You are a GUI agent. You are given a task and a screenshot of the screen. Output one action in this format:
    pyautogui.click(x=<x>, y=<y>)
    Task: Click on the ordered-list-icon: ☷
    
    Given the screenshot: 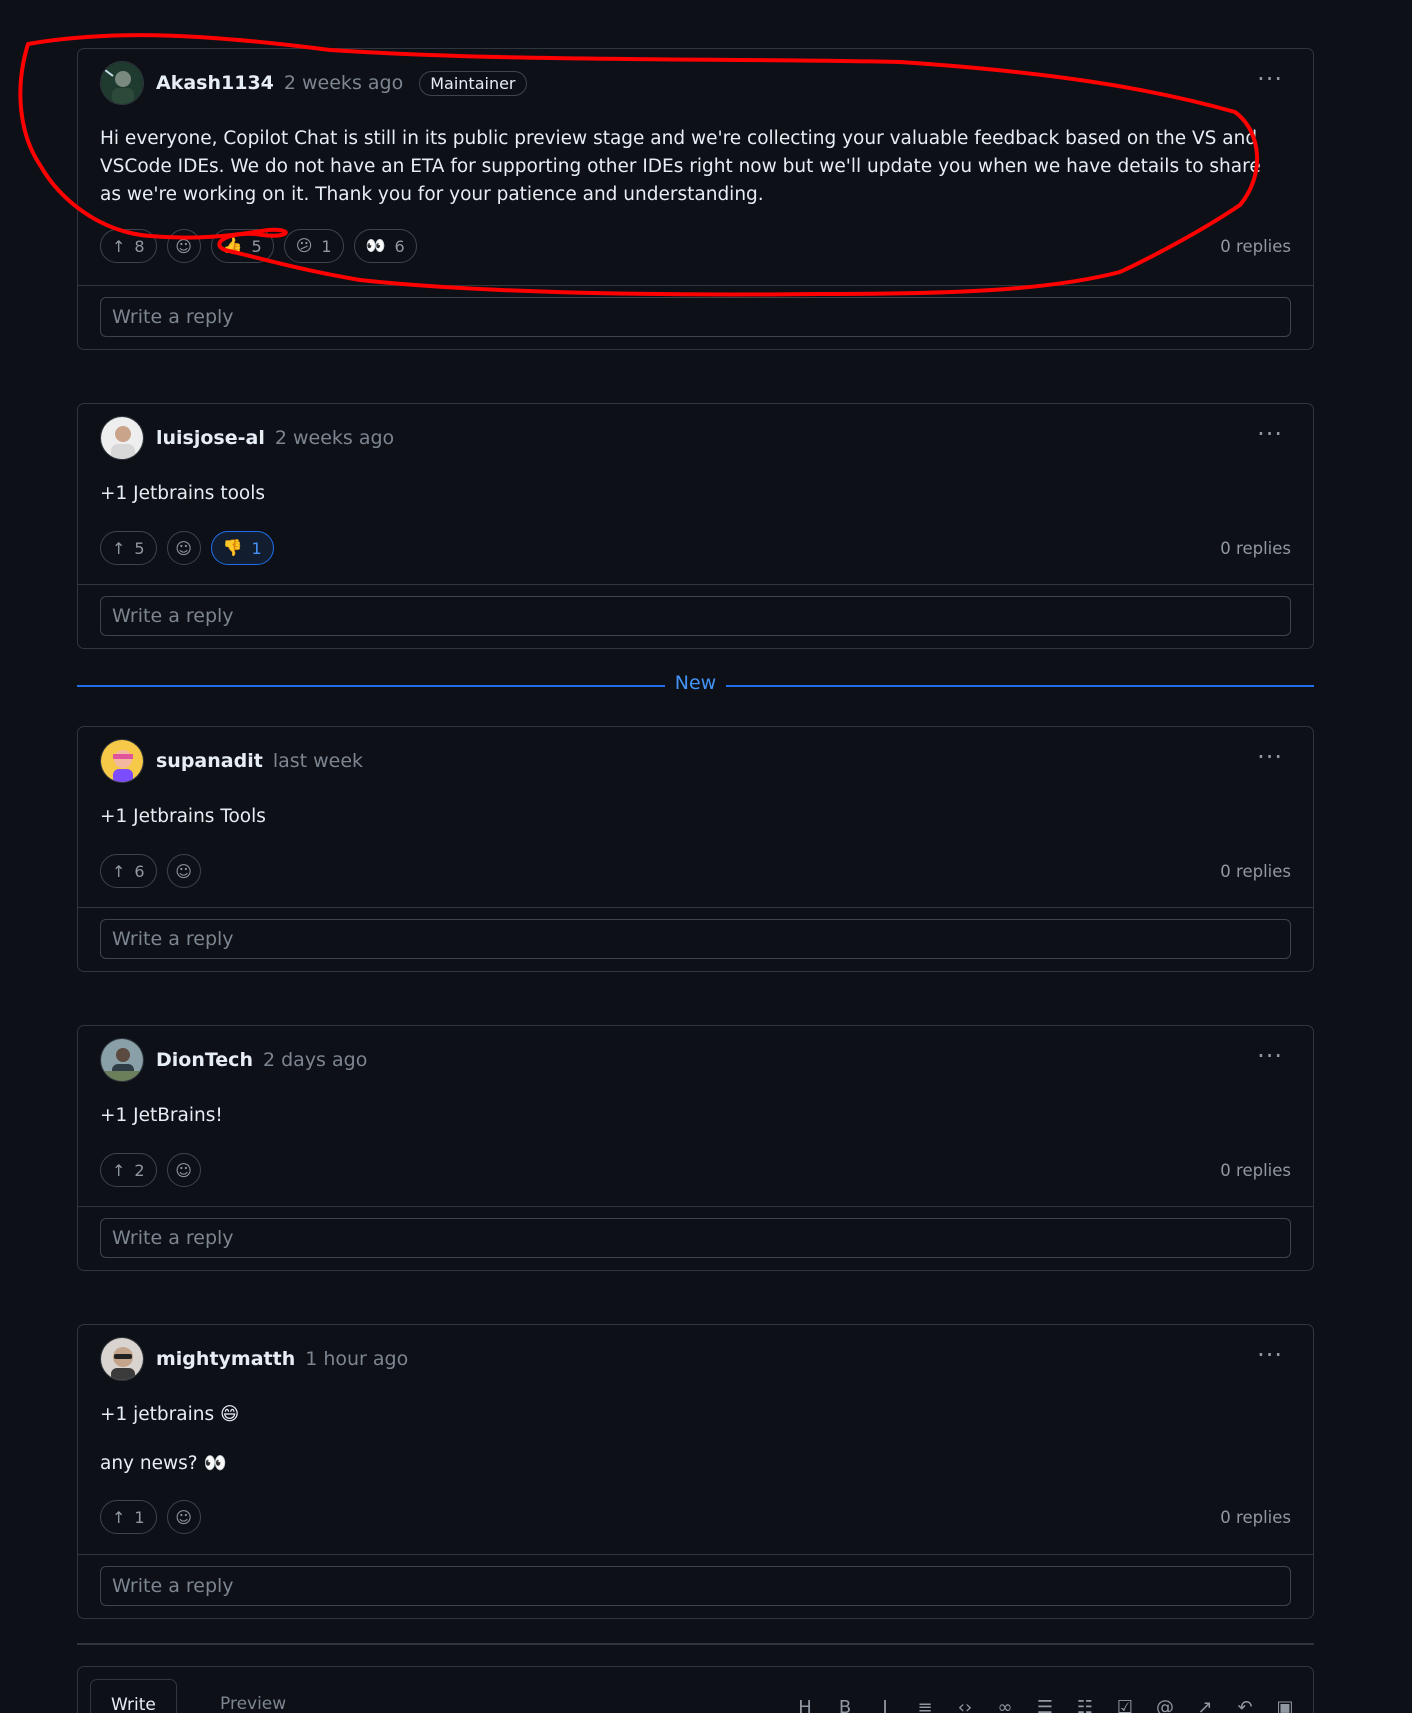 What is the action you would take?
    pyautogui.click(x=1085, y=1705)
    